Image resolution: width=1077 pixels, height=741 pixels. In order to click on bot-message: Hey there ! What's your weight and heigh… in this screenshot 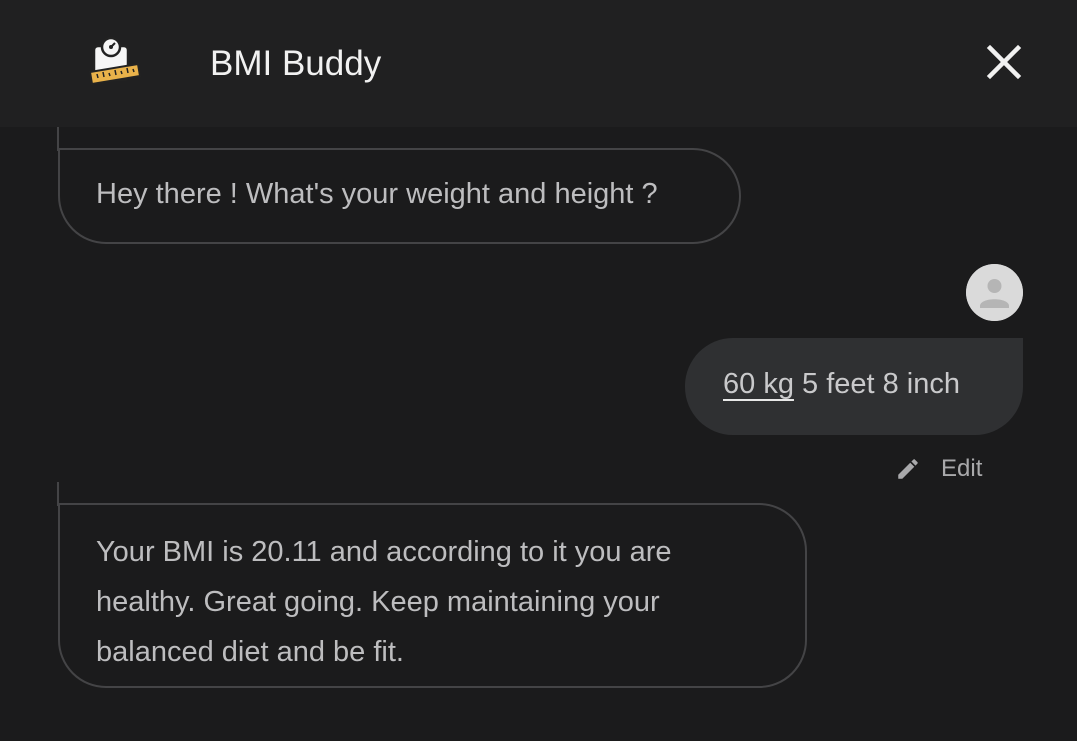, I will do `click(399, 196)`.